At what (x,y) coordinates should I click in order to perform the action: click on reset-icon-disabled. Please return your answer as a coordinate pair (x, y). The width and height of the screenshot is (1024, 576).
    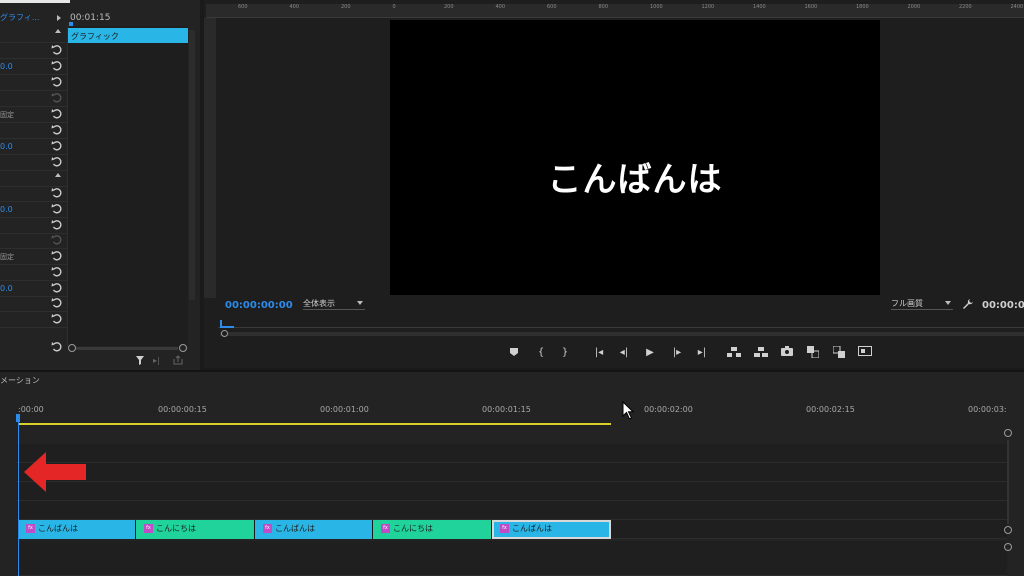
    Looking at the image, I should click on (57, 98).